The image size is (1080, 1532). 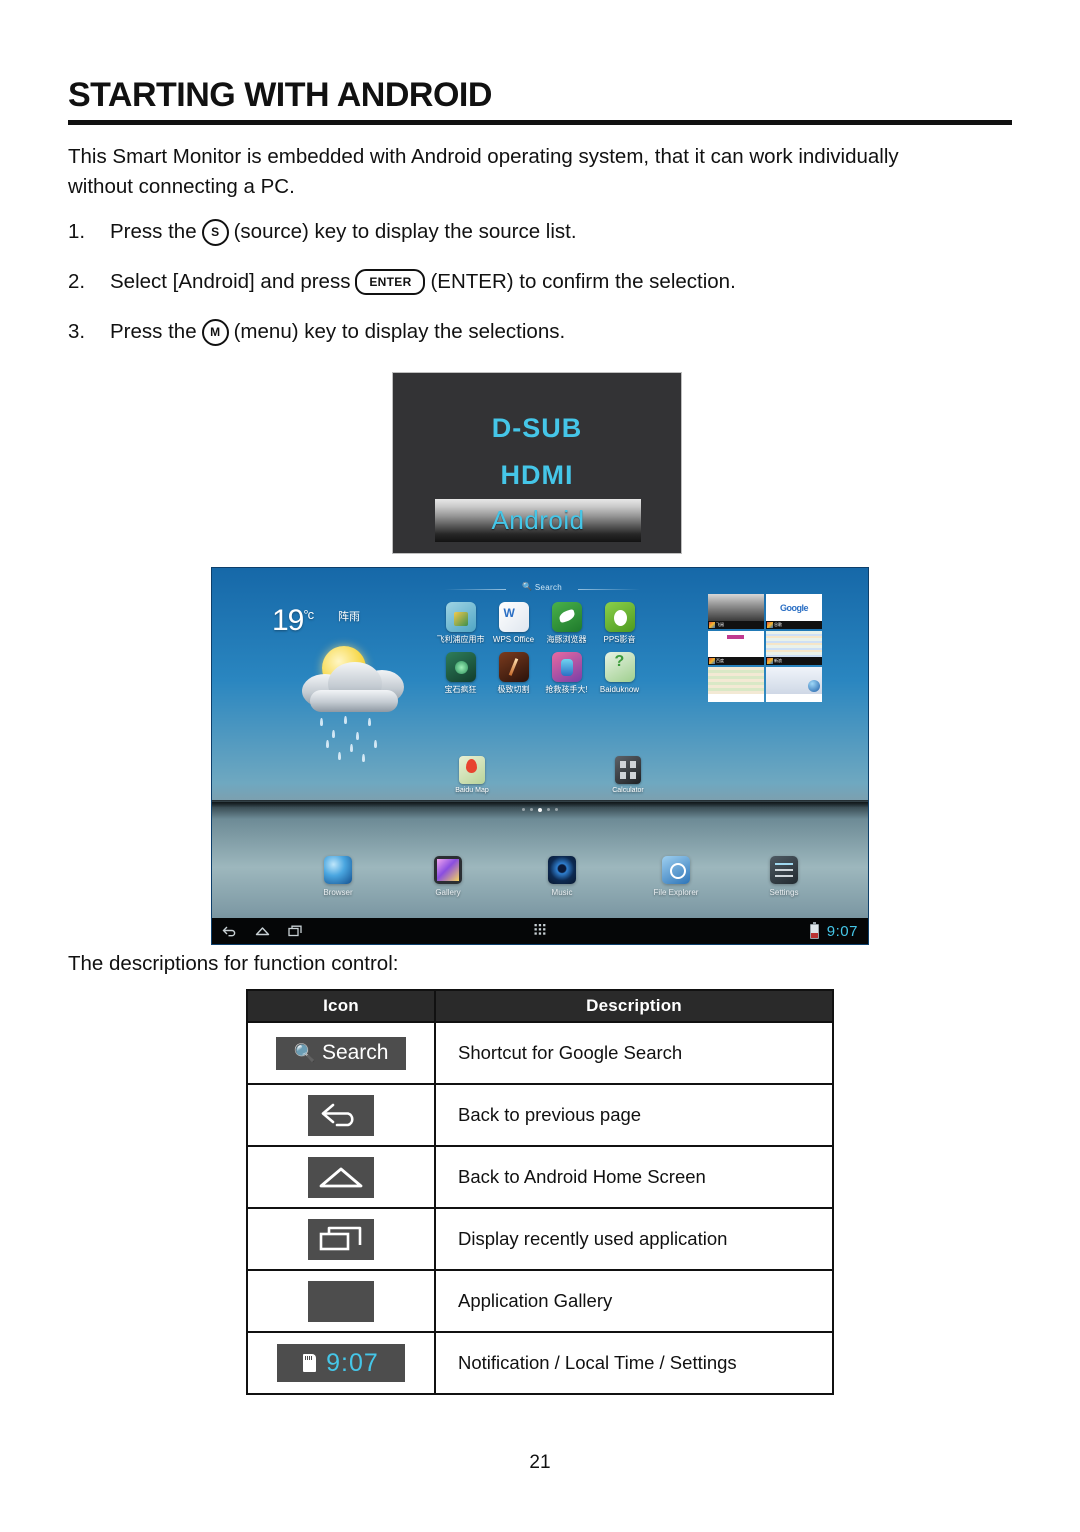 I want to click on bookmark-thumb: 百度, so click(x=736, y=648).